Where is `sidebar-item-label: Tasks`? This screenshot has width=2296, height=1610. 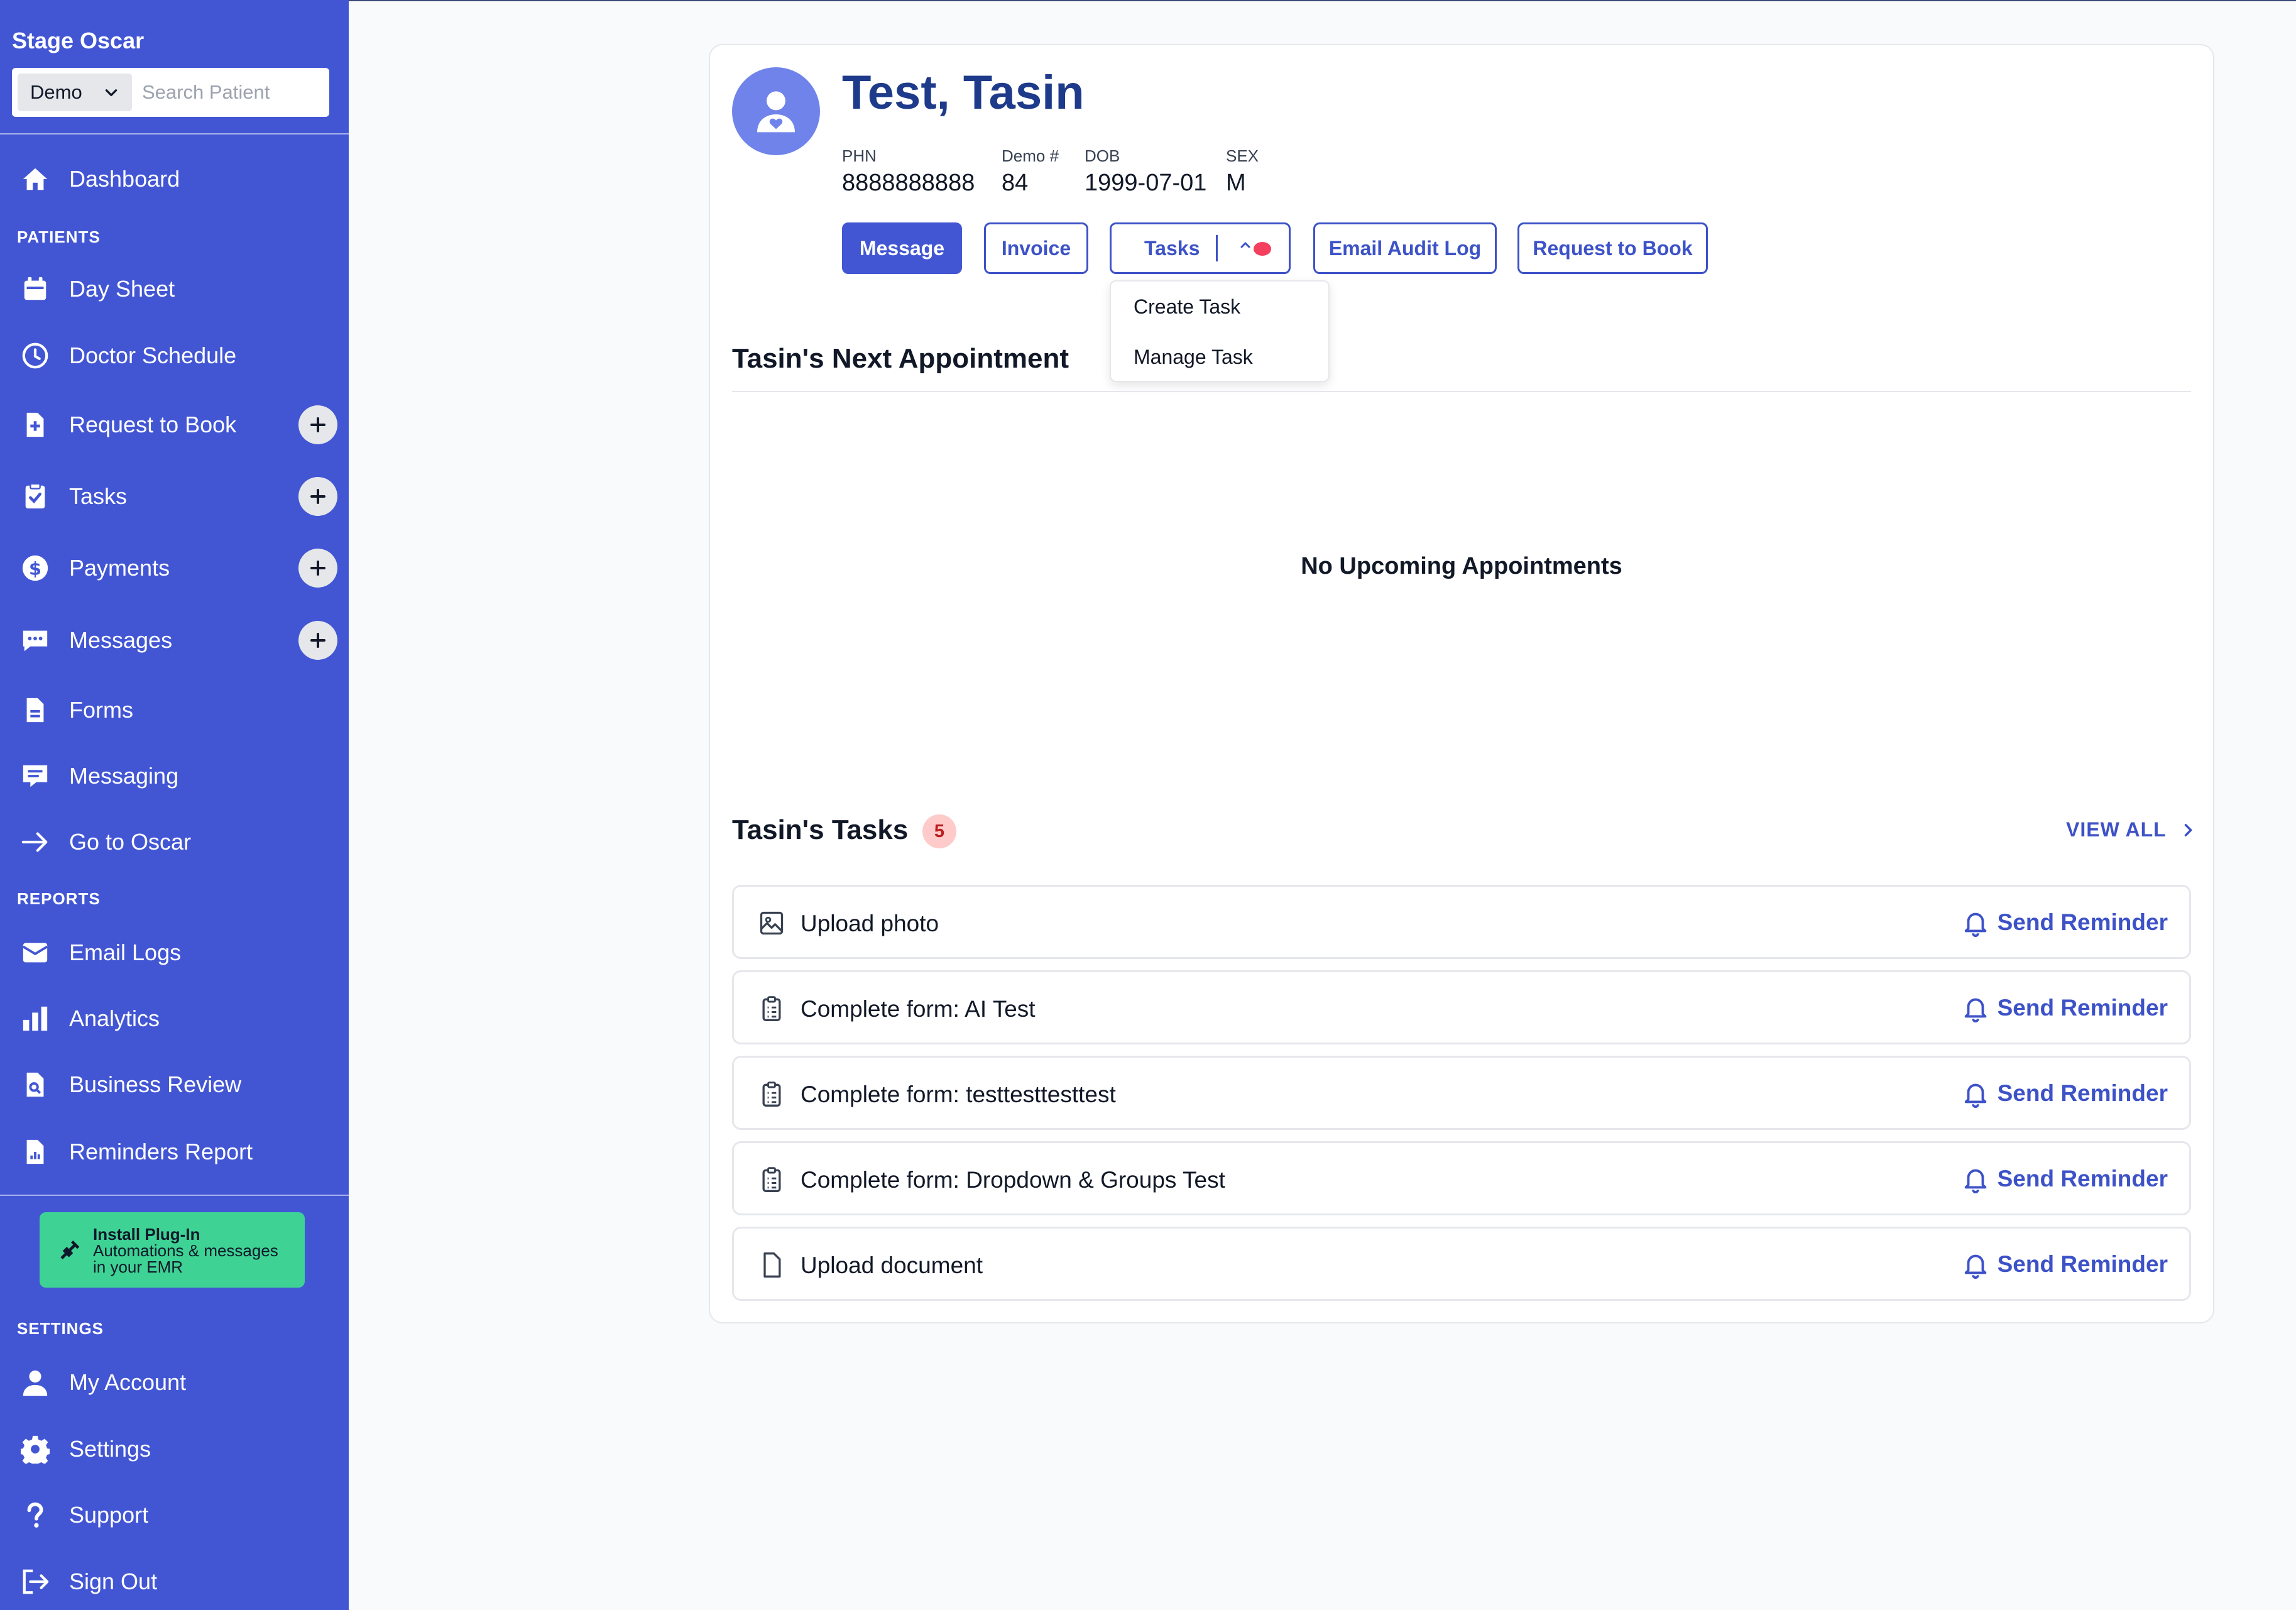
sidebar-item-label: Tasks is located at coordinates (99, 496).